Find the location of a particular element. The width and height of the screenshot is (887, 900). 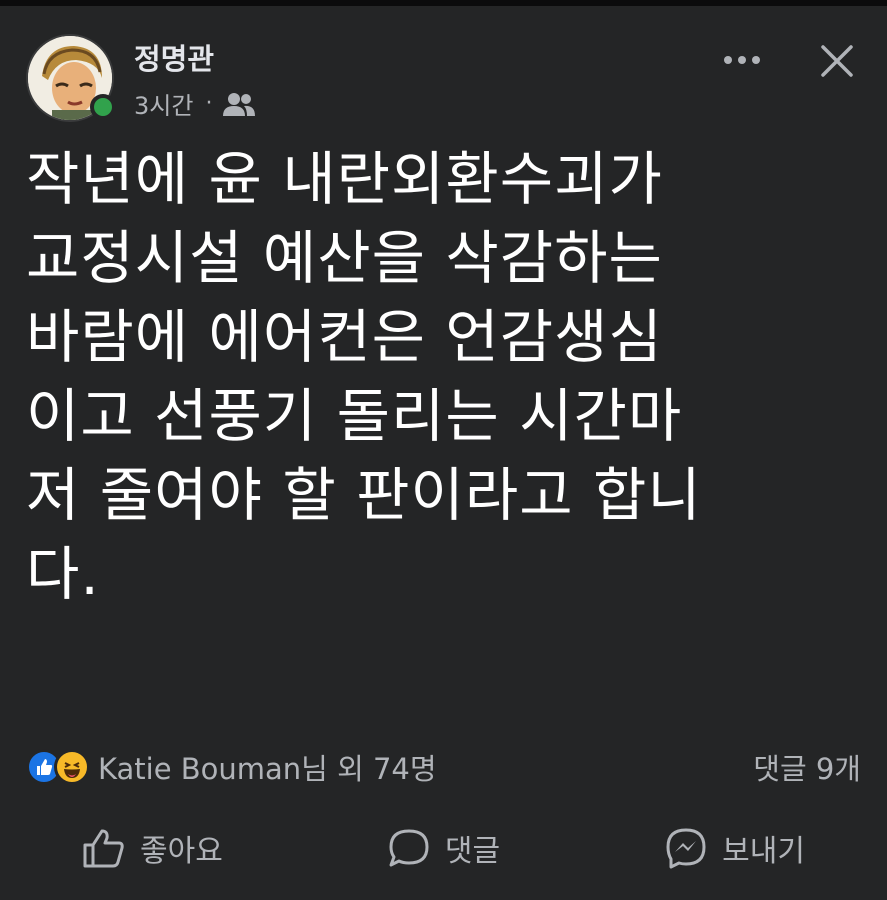

comment-count: 댓글 9개 is located at coordinates (807, 767).